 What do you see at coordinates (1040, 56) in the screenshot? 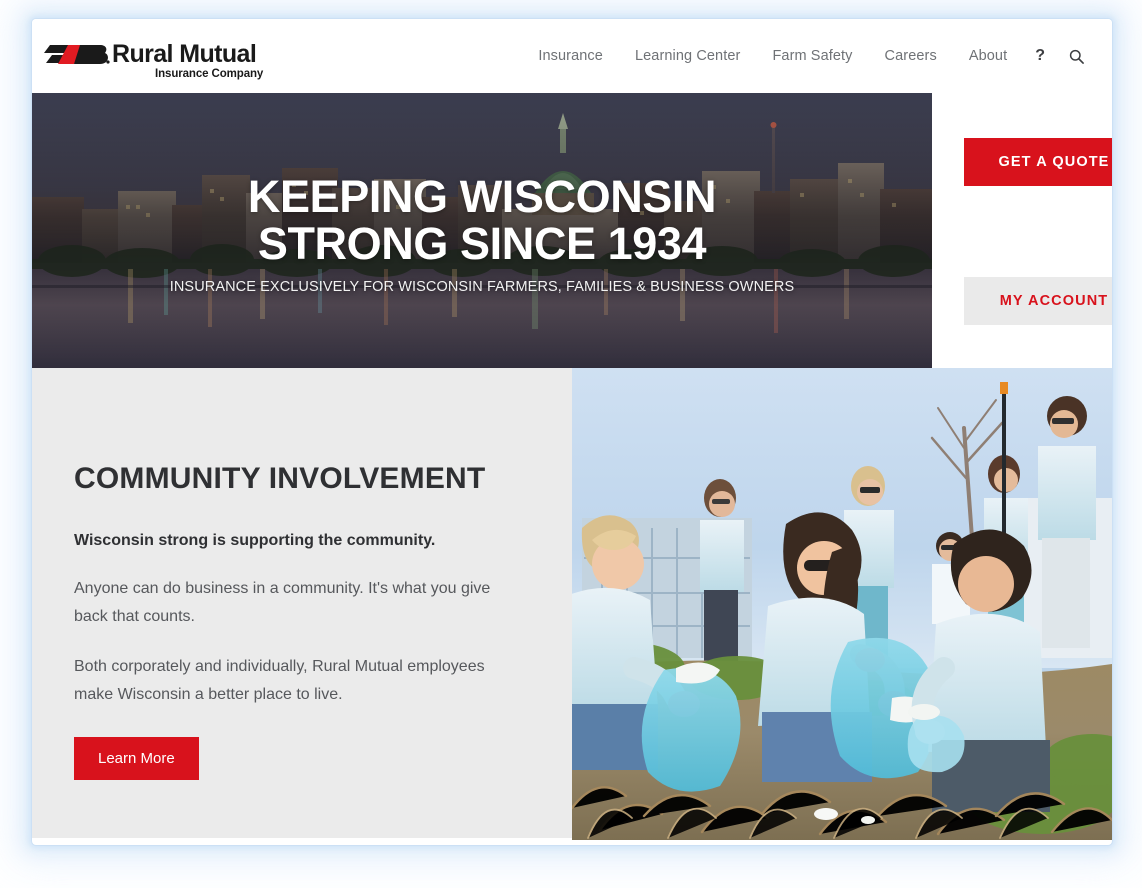
I see `help-question-icon: ?` at bounding box center [1040, 56].